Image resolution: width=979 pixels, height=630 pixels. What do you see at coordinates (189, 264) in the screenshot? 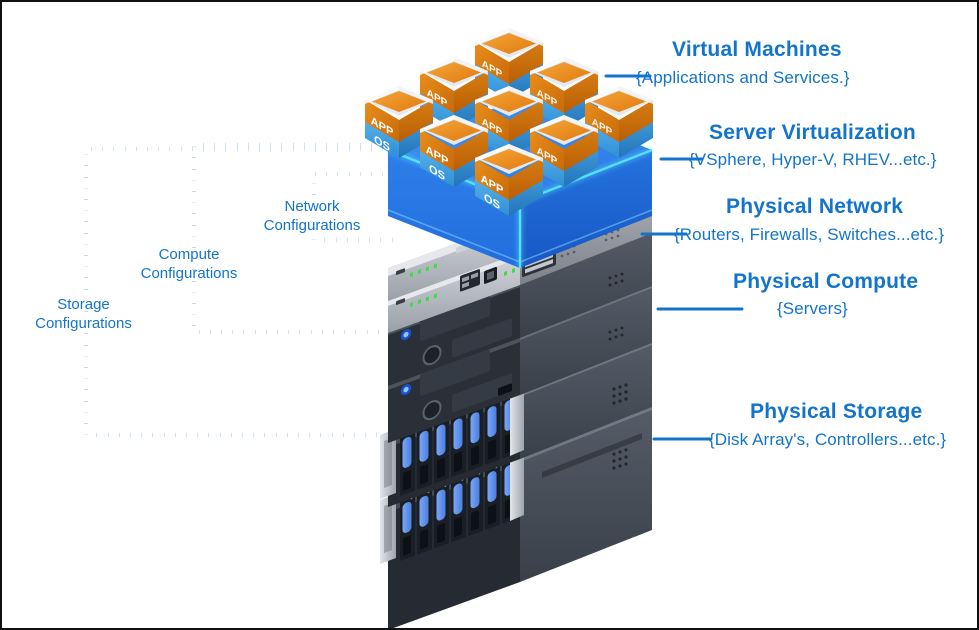
I see `label-compute-configurations: Compute Configurations` at bounding box center [189, 264].